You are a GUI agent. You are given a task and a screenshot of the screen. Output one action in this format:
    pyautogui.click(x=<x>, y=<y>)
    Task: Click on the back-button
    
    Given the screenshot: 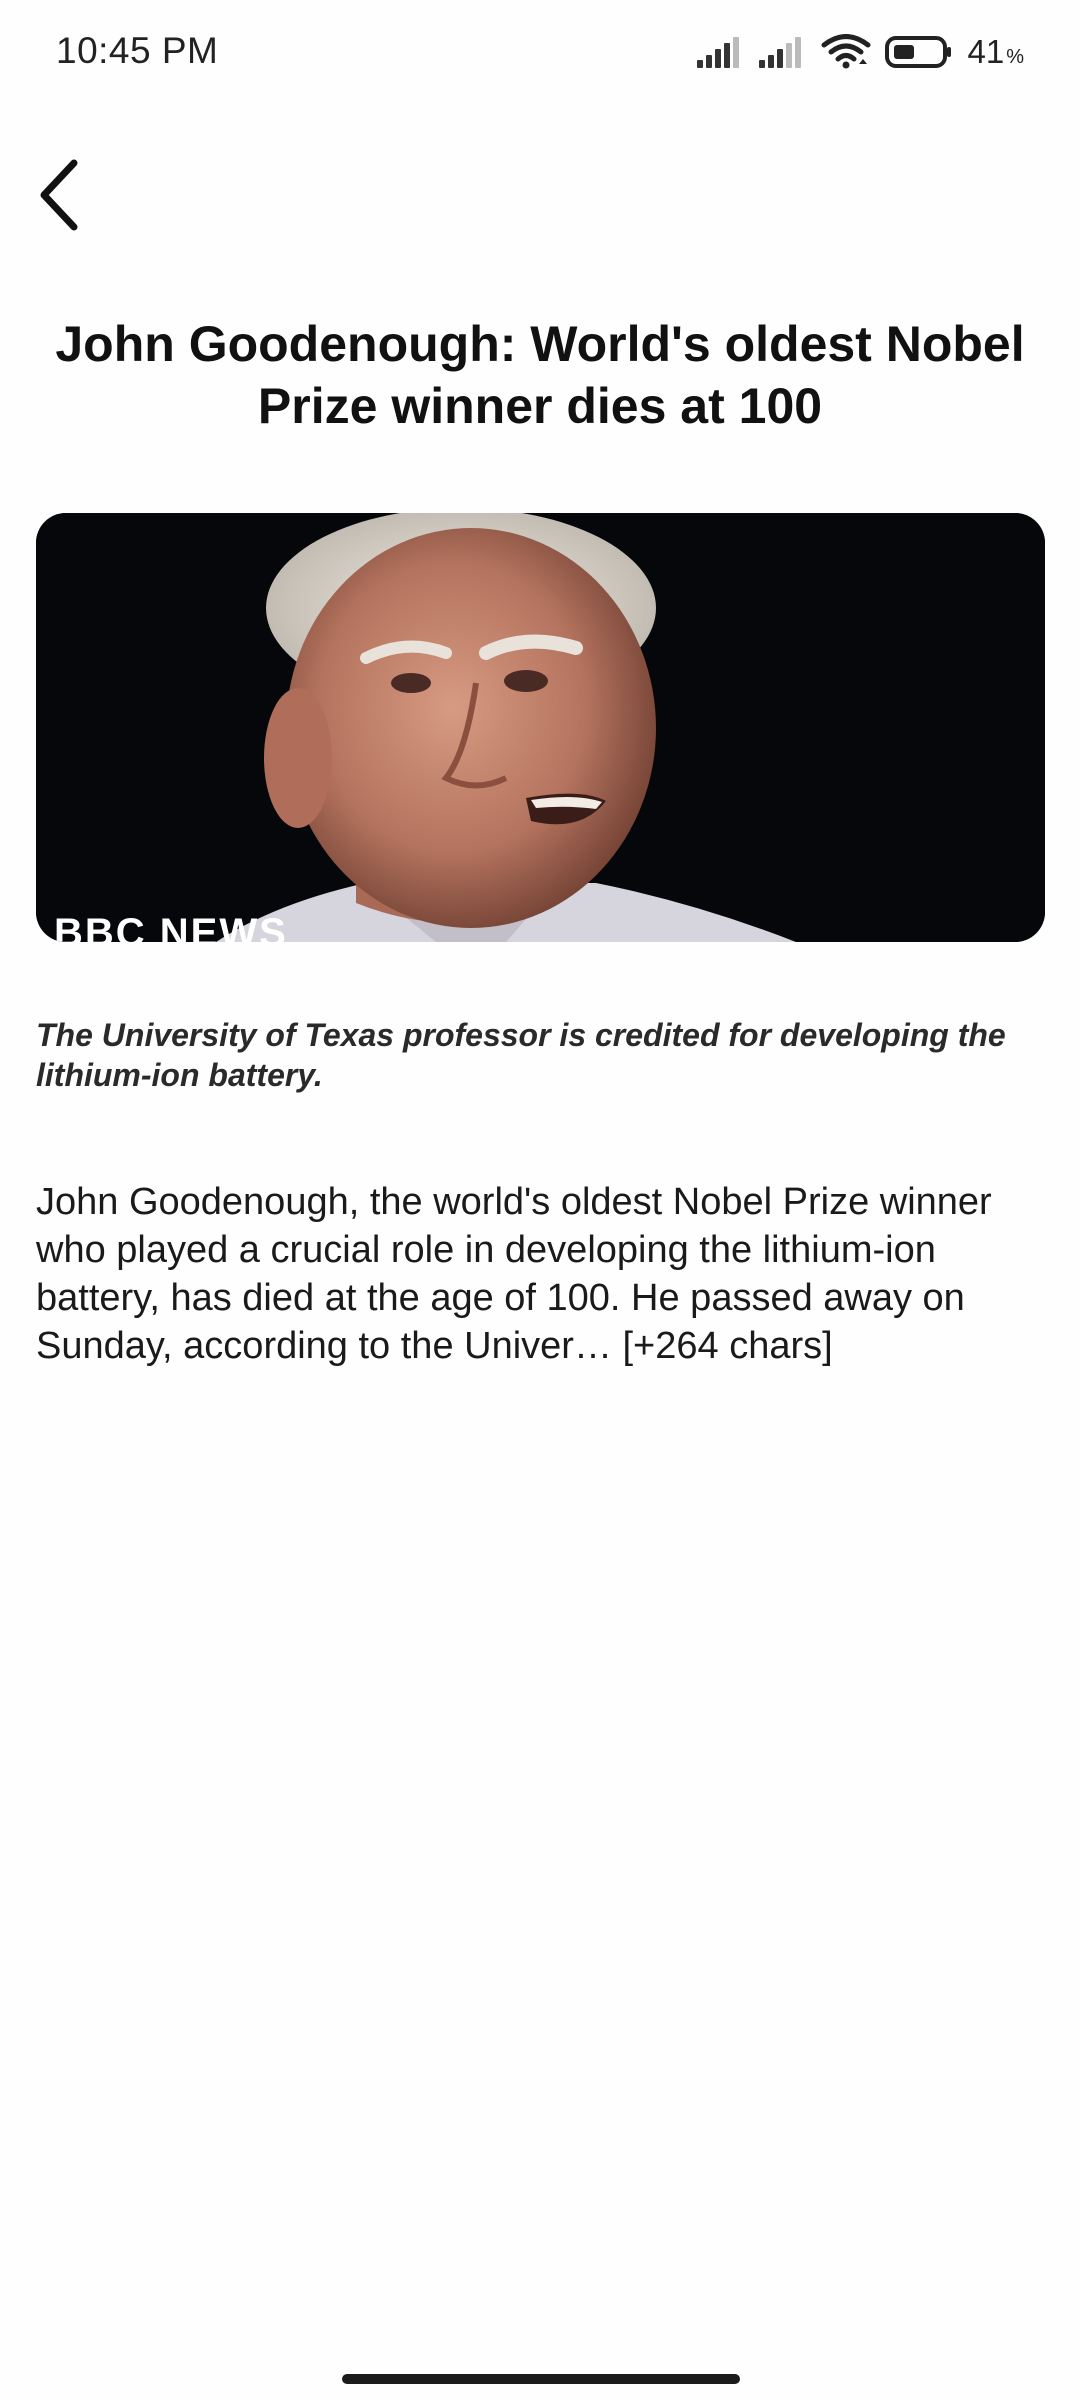 What is the action you would take?
    pyautogui.click(x=60, y=195)
    